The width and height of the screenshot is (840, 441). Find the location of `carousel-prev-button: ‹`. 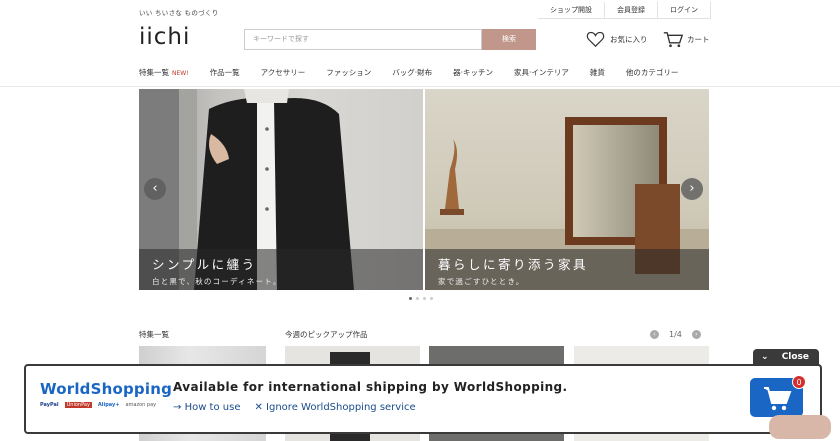

carousel-prev-button: ‹ is located at coordinates (155, 189).